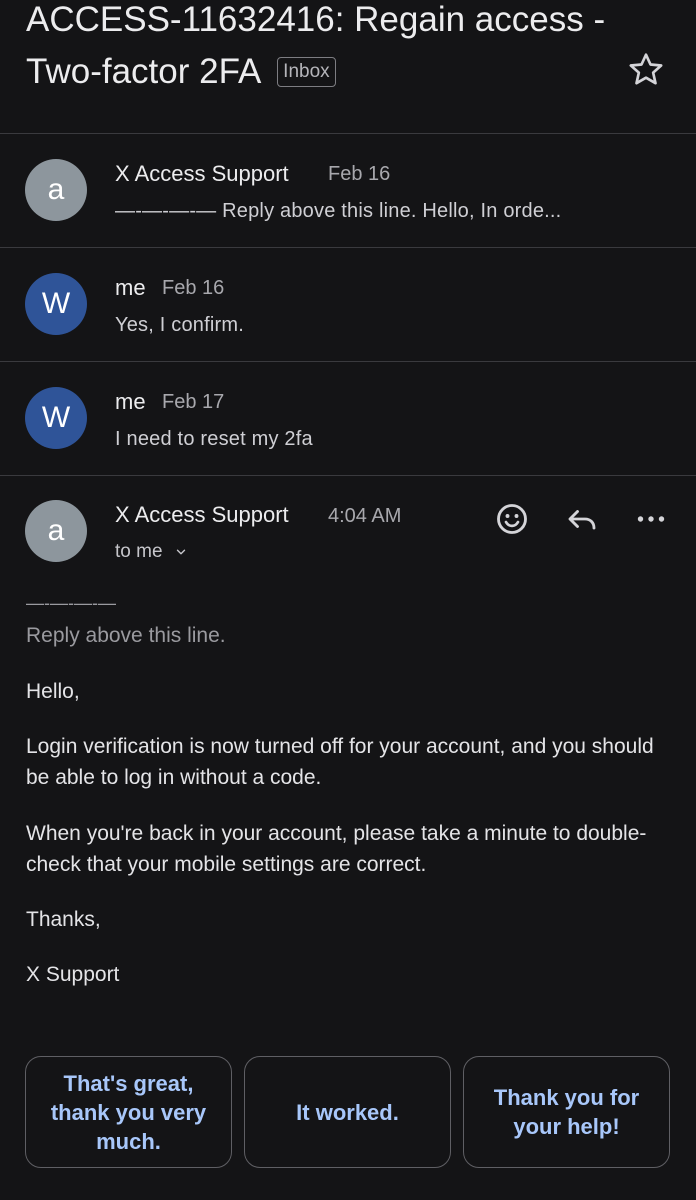 This screenshot has height=1200, width=696. I want to click on signature: X Support, so click(73, 974).